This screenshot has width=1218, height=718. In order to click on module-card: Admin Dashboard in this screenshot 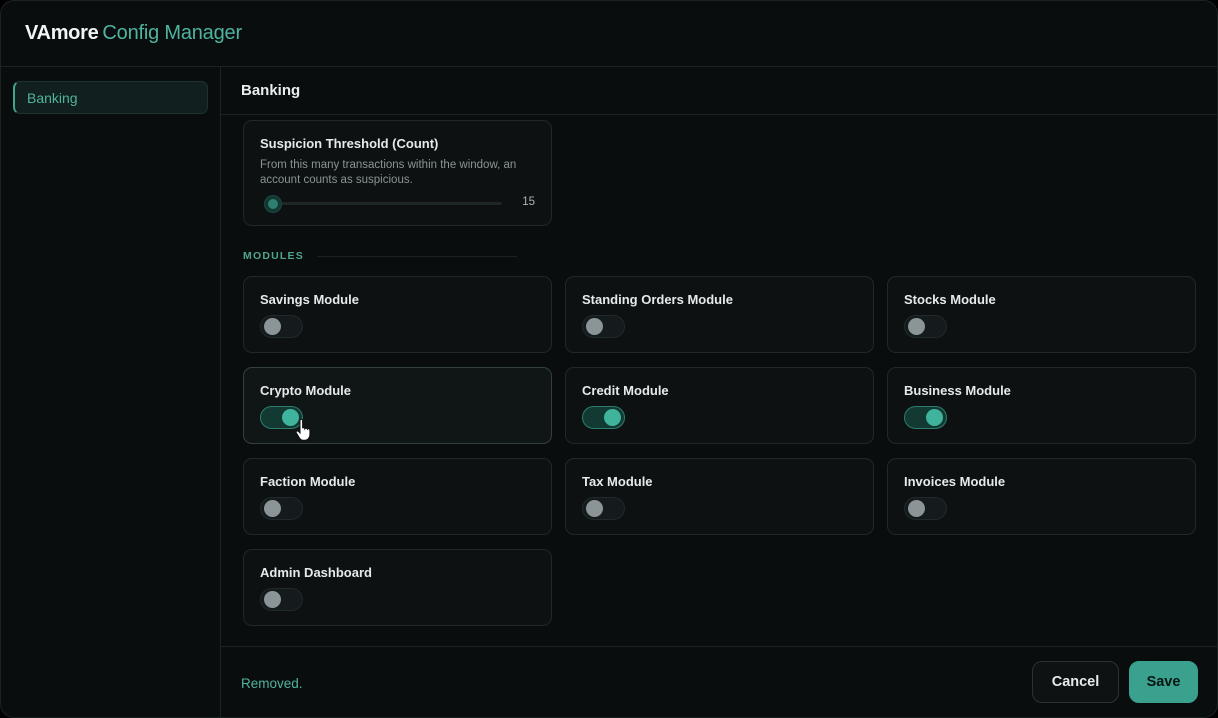, I will do `click(397, 587)`.